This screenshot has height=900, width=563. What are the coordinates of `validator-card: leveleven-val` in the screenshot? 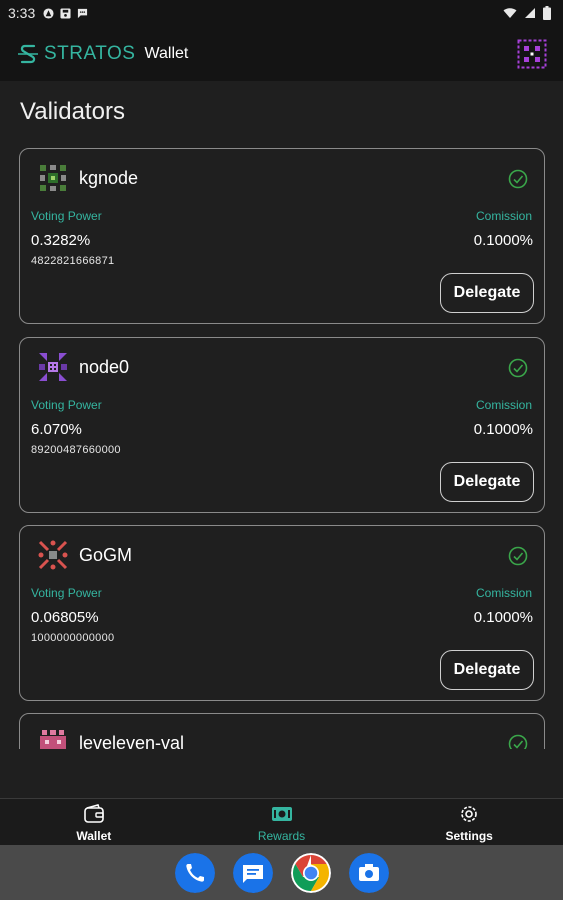 It's located at (282, 731).